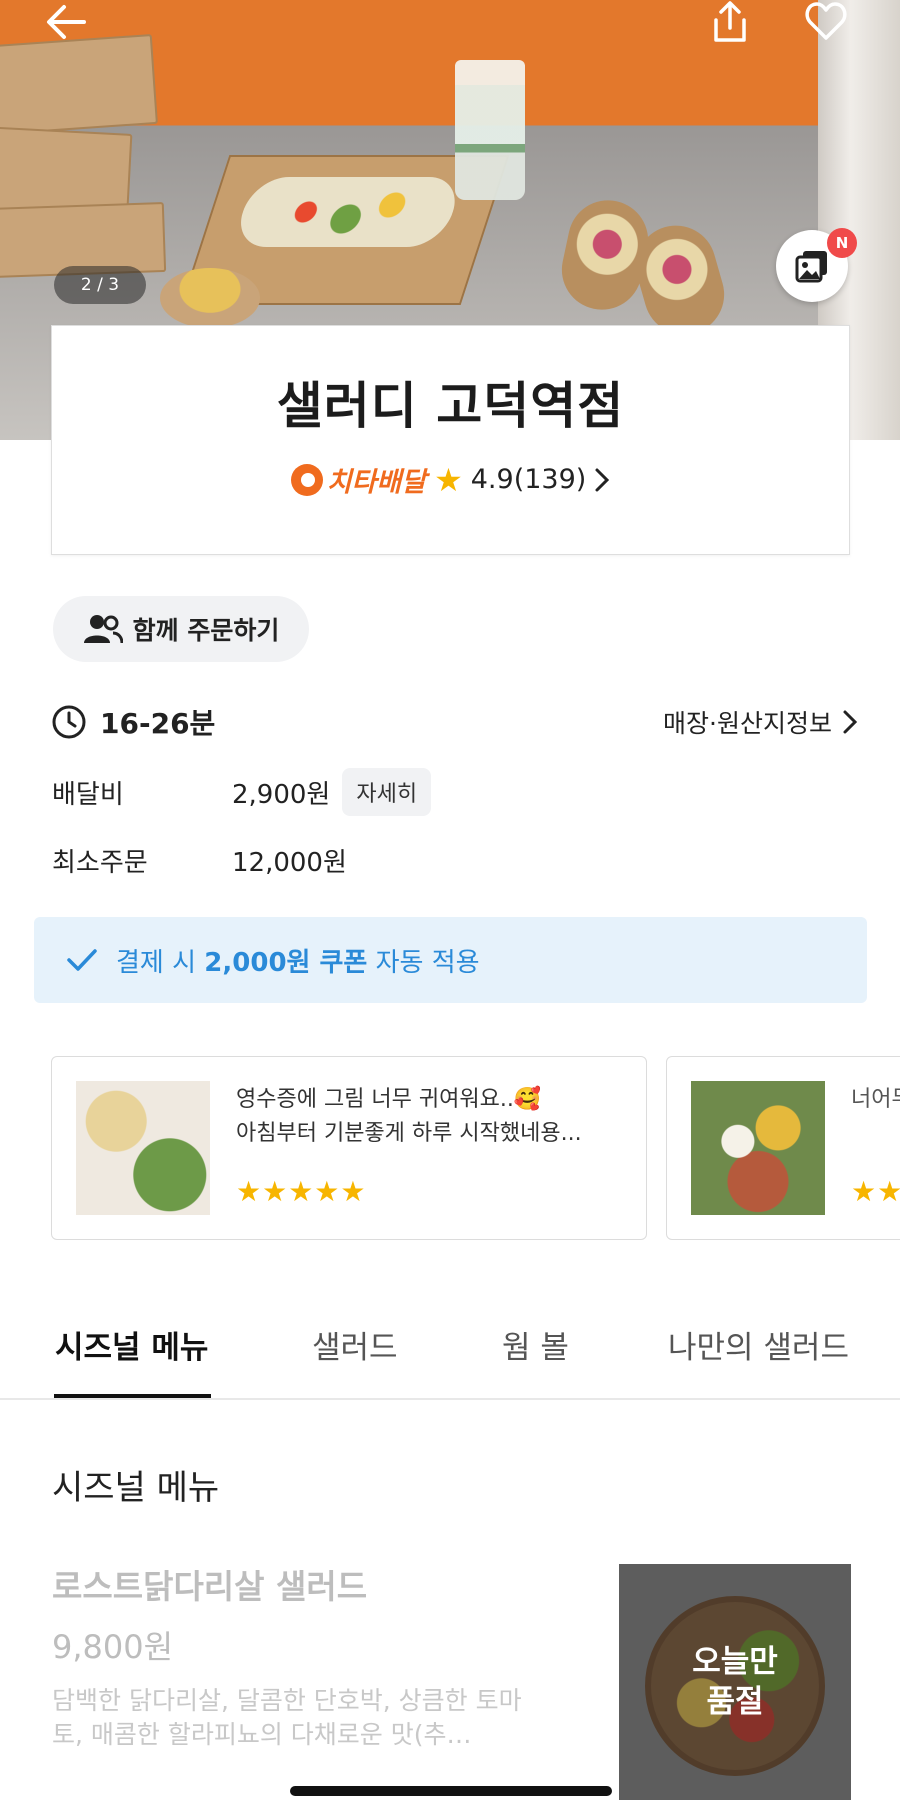 The image size is (900, 1806). What do you see at coordinates (66, 22) in the screenshot?
I see `arrow-left-icon` at bounding box center [66, 22].